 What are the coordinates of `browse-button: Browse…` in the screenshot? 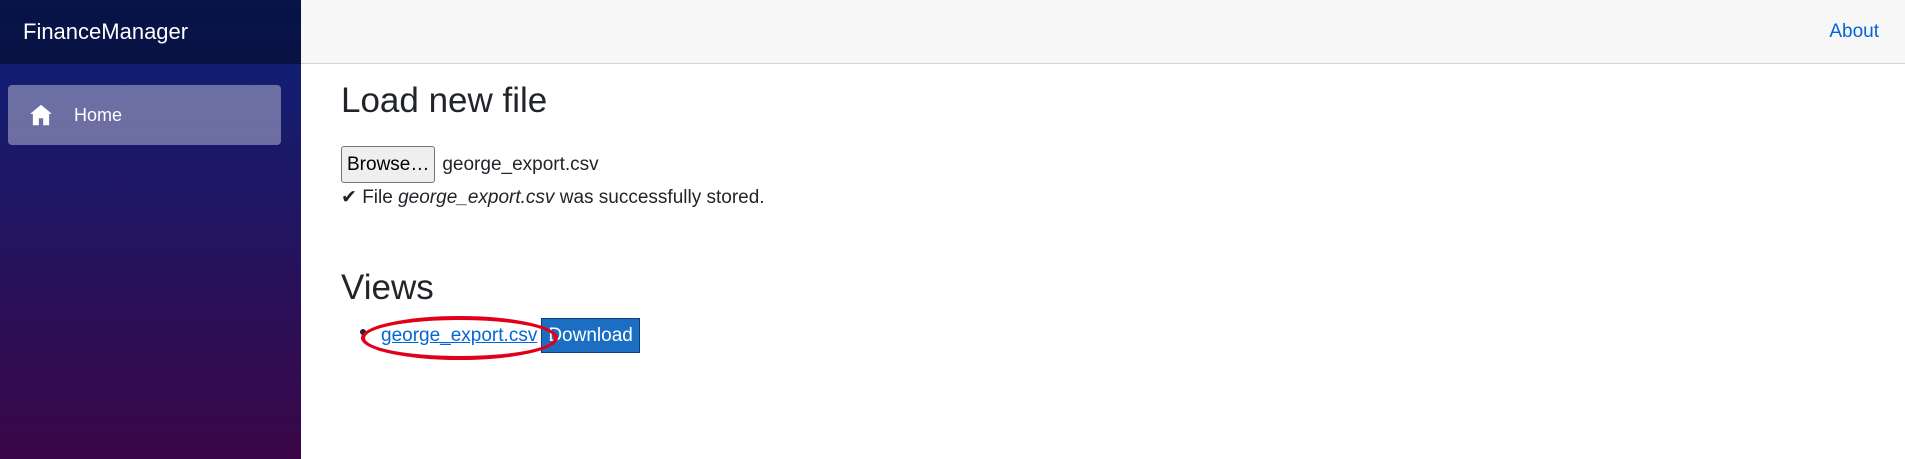 It's located at (388, 164).